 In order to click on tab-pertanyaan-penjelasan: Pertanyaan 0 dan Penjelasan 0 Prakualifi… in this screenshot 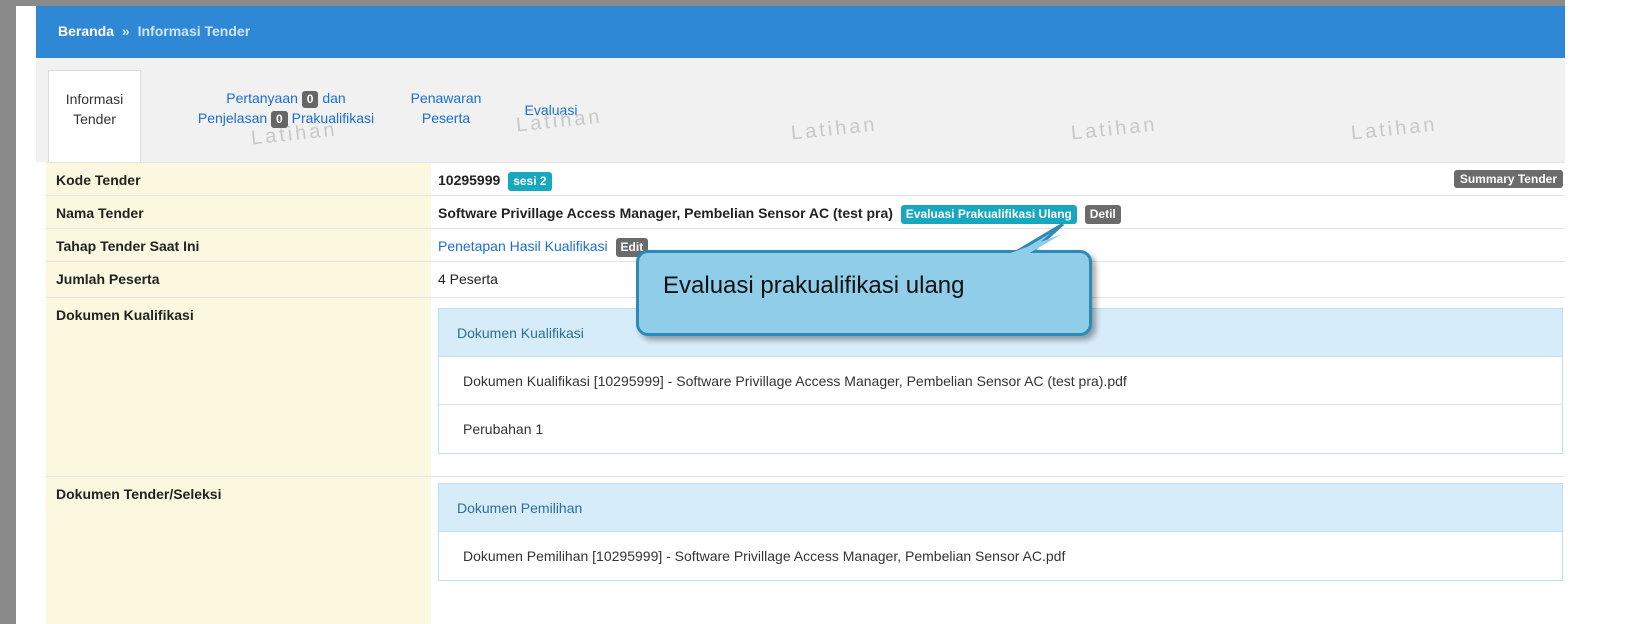, I will do `click(286, 116)`.